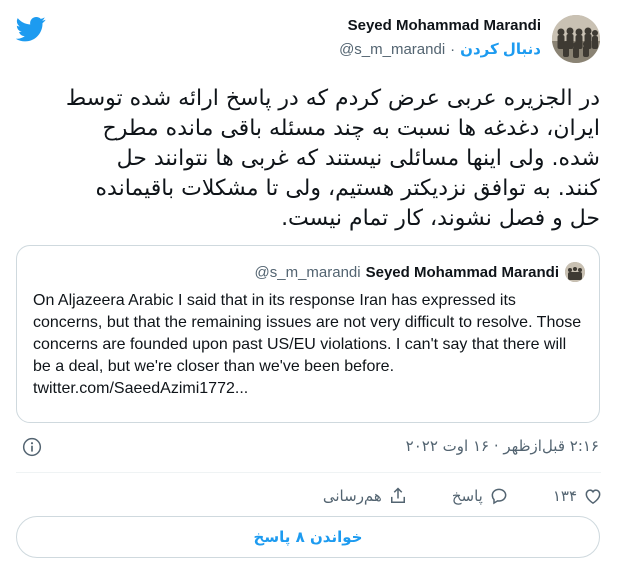 Image resolution: width=617 pixels, height=580 pixels. I want to click on author-subline: @s_m_marandi · دنبال کردن, so click(440, 50).